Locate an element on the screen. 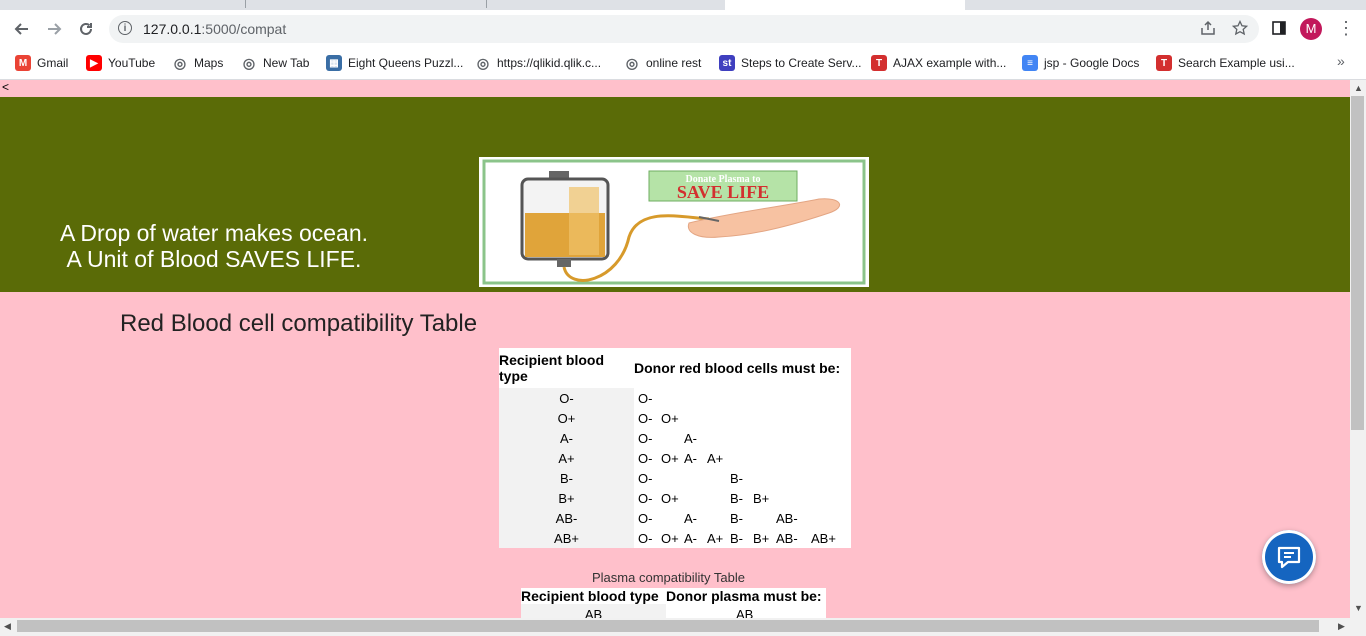  vertical-scroll-thumb is located at coordinates (1357, 263).